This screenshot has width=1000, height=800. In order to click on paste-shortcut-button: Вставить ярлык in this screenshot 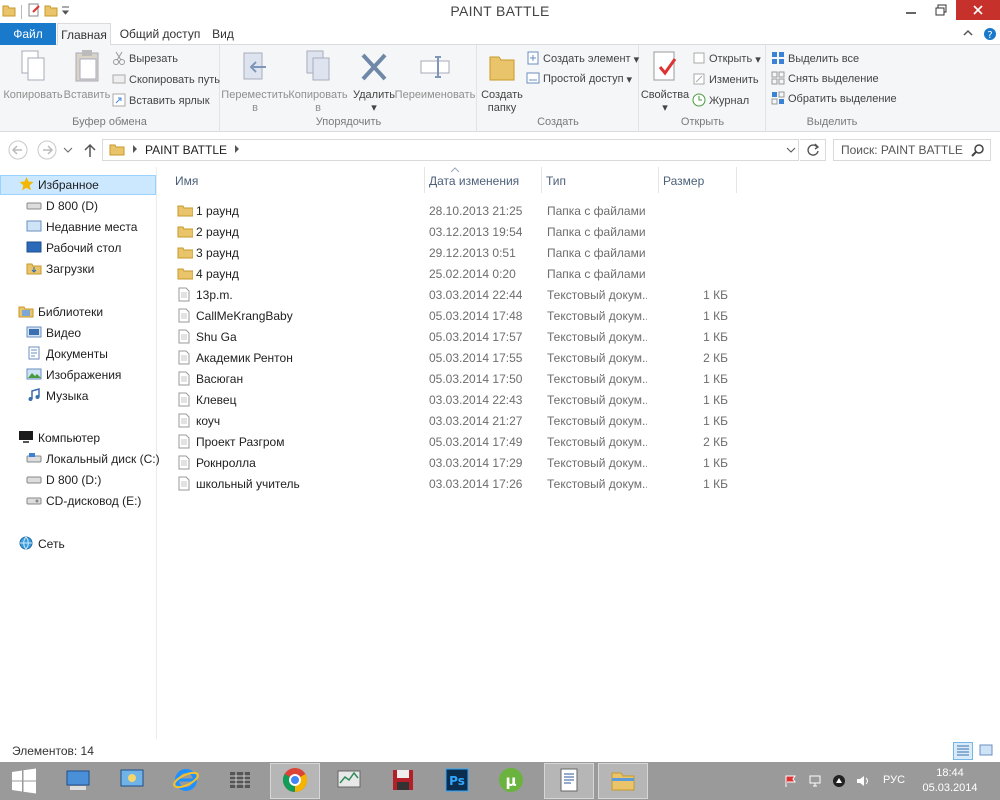, I will do `click(161, 101)`.